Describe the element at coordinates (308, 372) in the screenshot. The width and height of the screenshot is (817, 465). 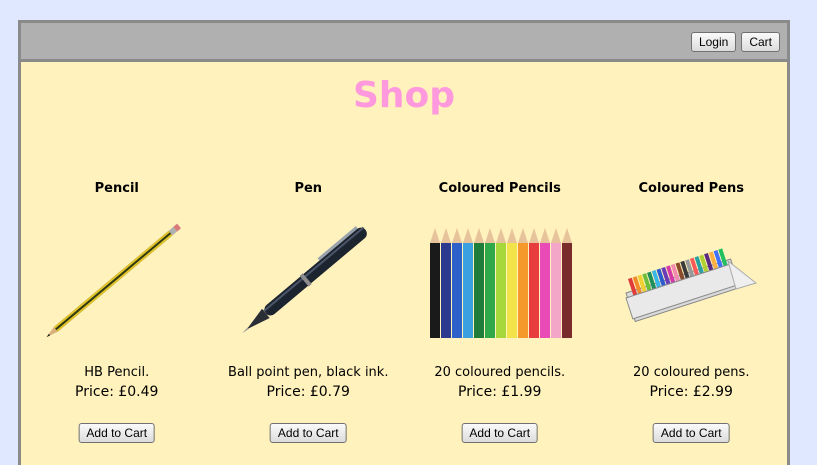
I see `product-description: Ball point pen, black ink.` at that location.